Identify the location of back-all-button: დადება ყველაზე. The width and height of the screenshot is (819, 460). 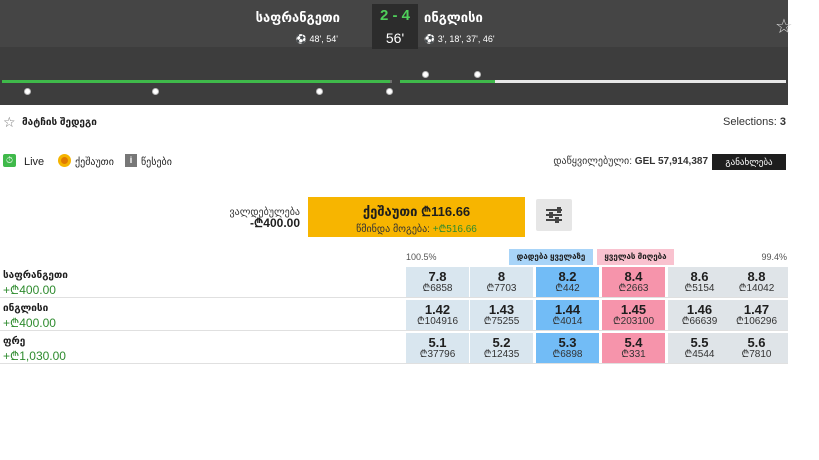
(551, 257).